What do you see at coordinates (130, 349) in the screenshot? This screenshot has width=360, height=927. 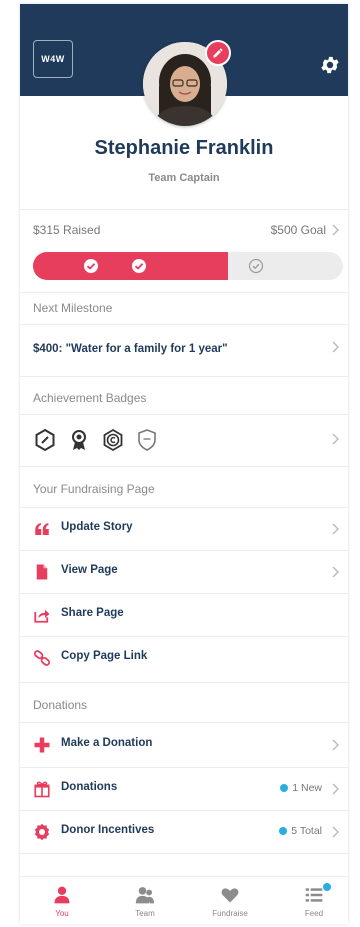 I see `next-milestone-text: $400: "Water for a family for 1 year"` at bounding box center [130, 349].